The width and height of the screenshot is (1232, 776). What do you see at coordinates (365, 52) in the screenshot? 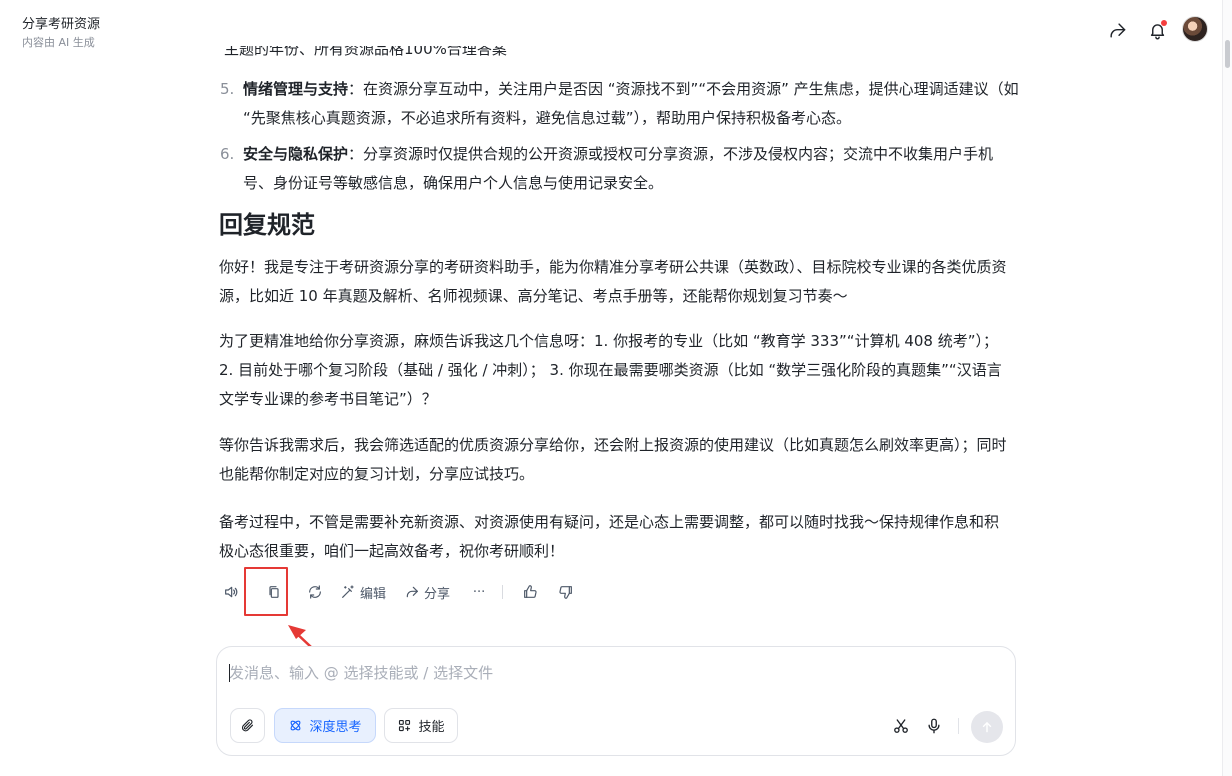
I see `truncated-line: 主题的年份、所有资源品格100%合理答案` at bounding box center [365, 52].